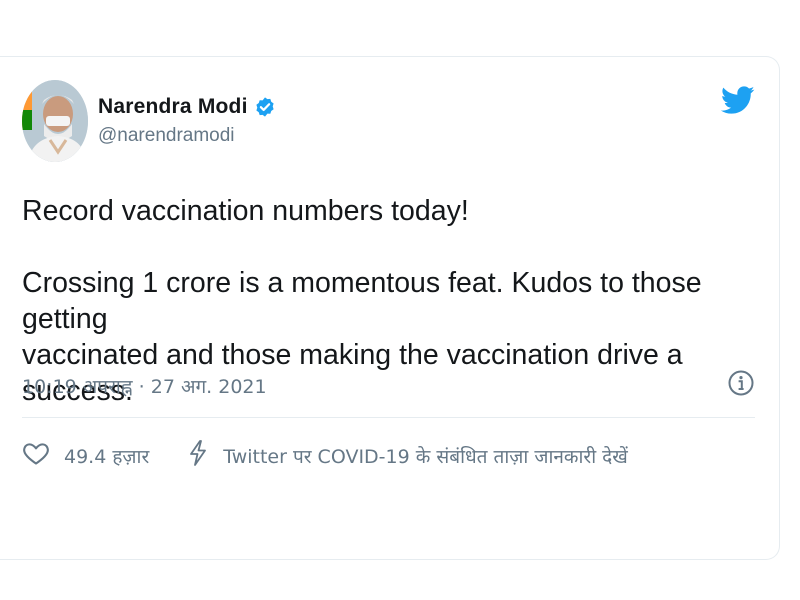  Describe the element at coordinates (265, 107) in the screenshot. I see `verified-badge-icon` at that location.